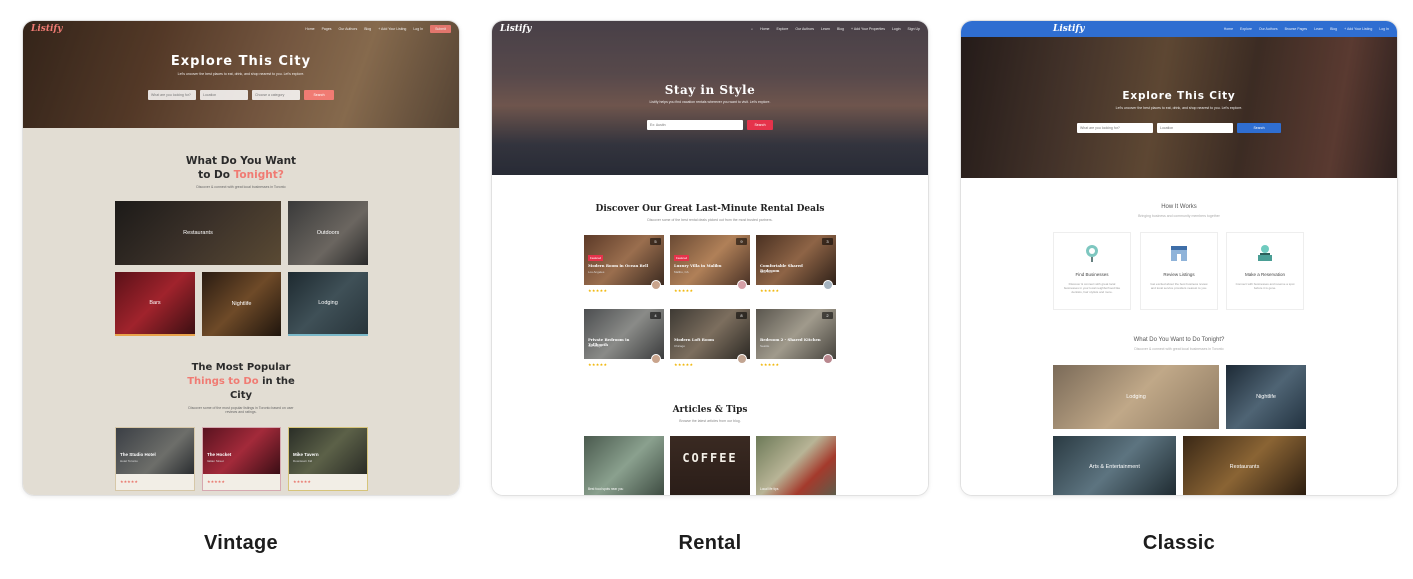  I want to click on menu-item: Pages, so click(327, 29).